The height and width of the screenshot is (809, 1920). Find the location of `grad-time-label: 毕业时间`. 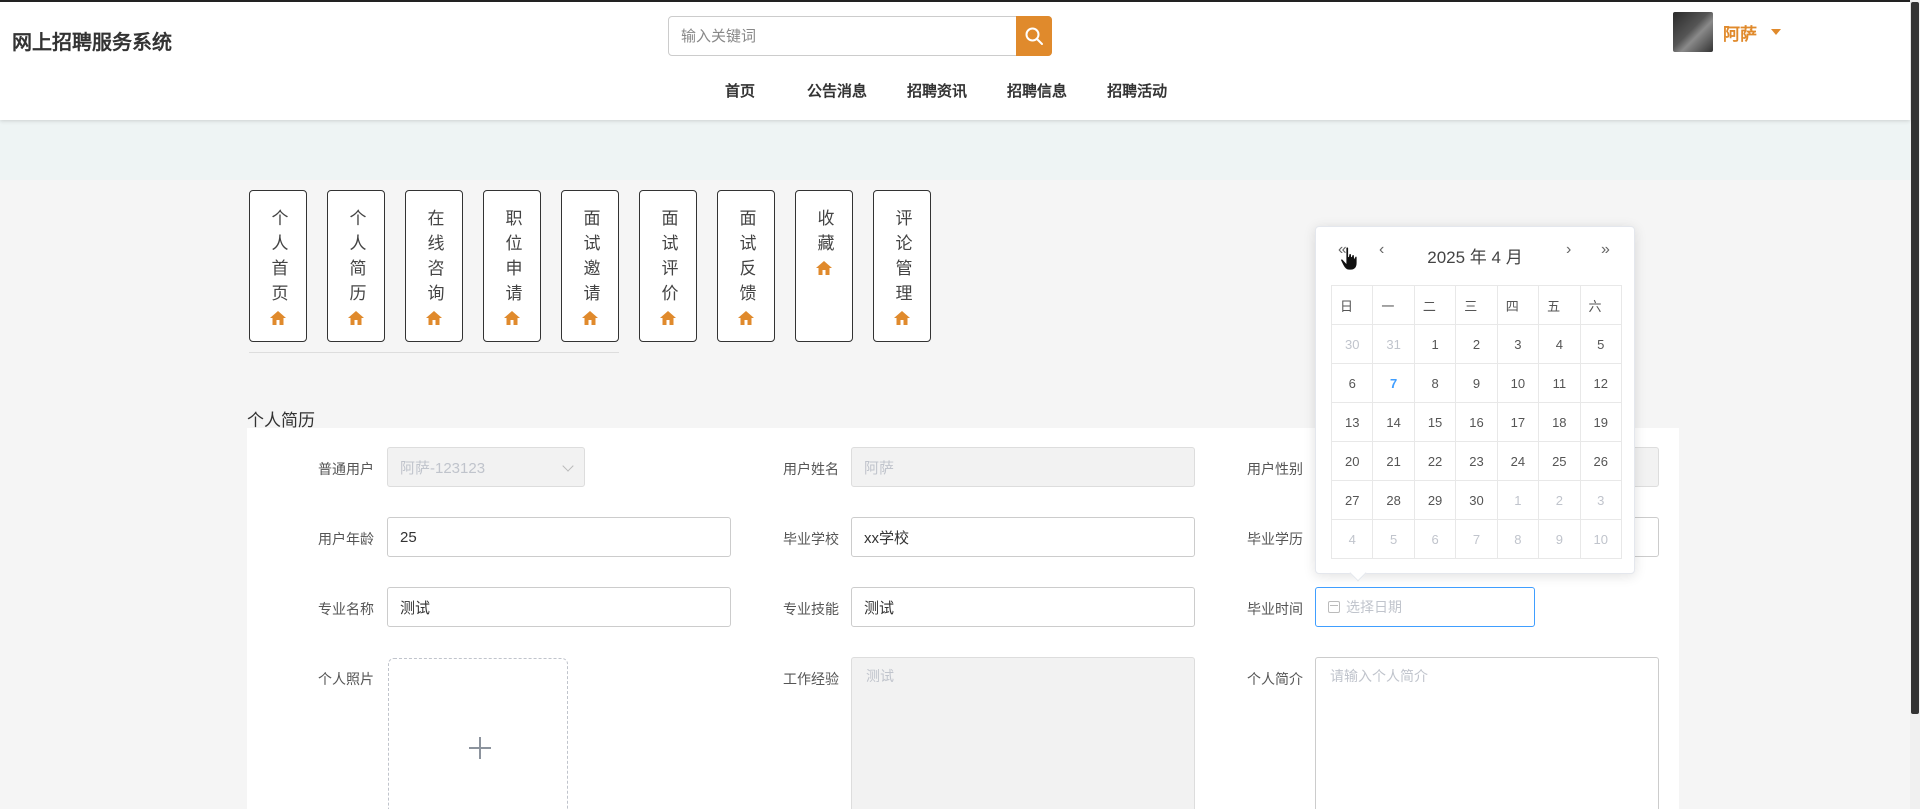

grad-time-label: 毕业时间 is located at coordinates (1275, 609).